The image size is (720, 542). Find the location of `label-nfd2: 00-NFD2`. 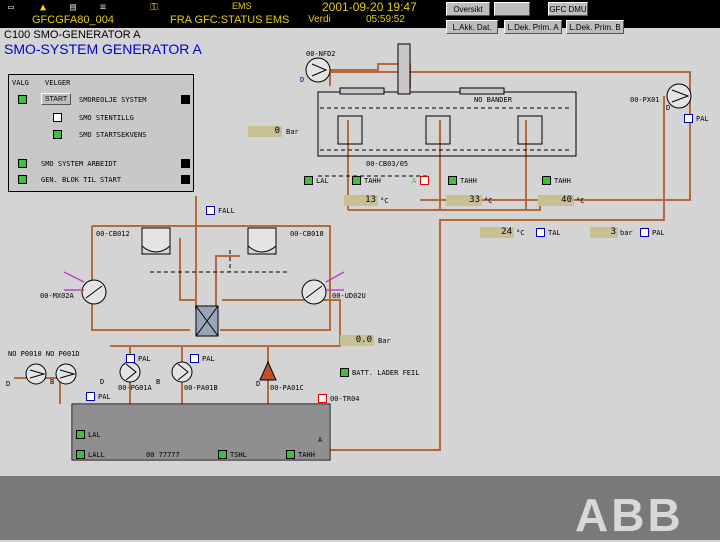

label-nfd2: 00-NFD2 is located at coordinates (321, 54).